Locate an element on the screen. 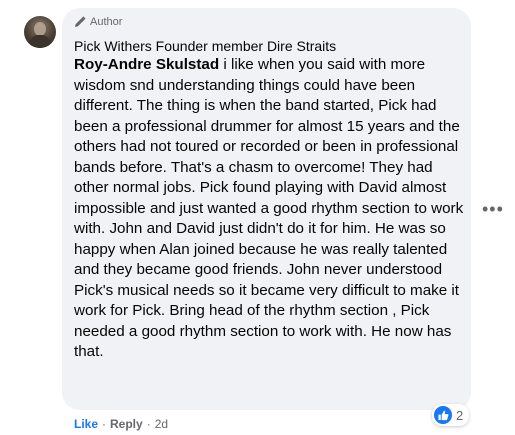 The height and width of the screenshot is (435, 515). avatar is located at coordinates (40, 32).